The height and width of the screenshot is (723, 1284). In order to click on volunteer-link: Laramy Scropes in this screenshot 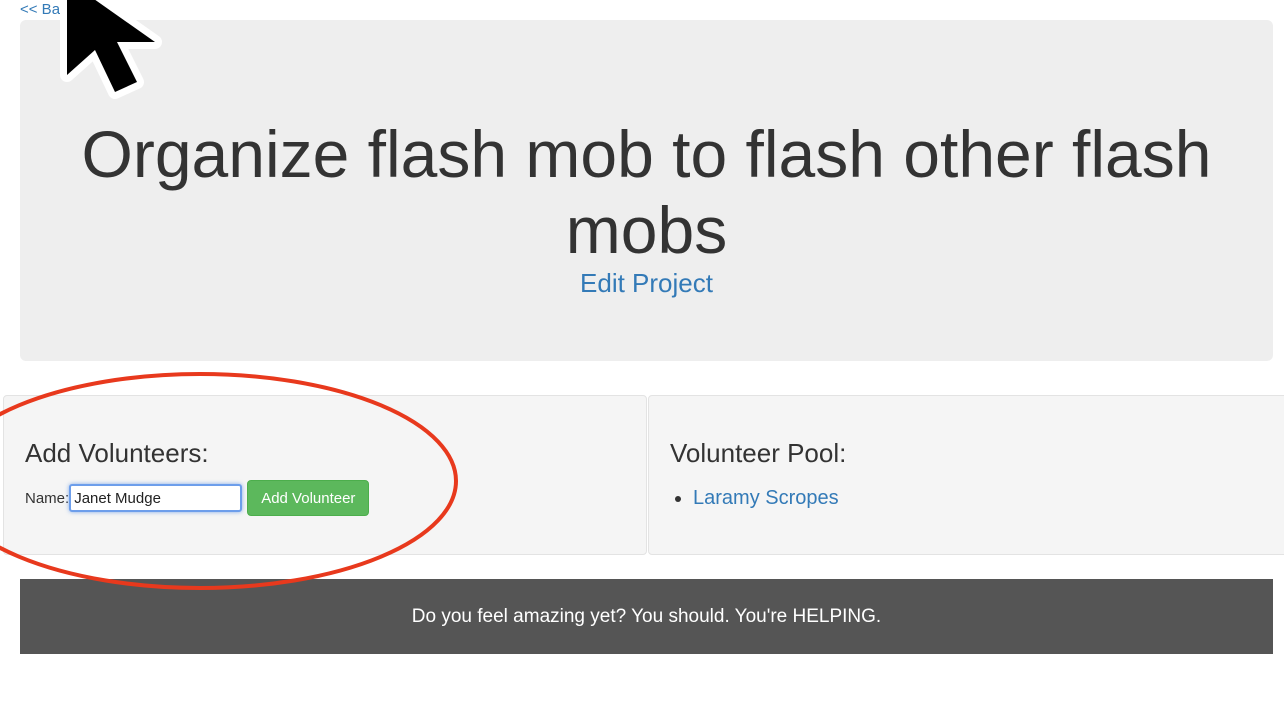, I will do `click(766, 498)`.